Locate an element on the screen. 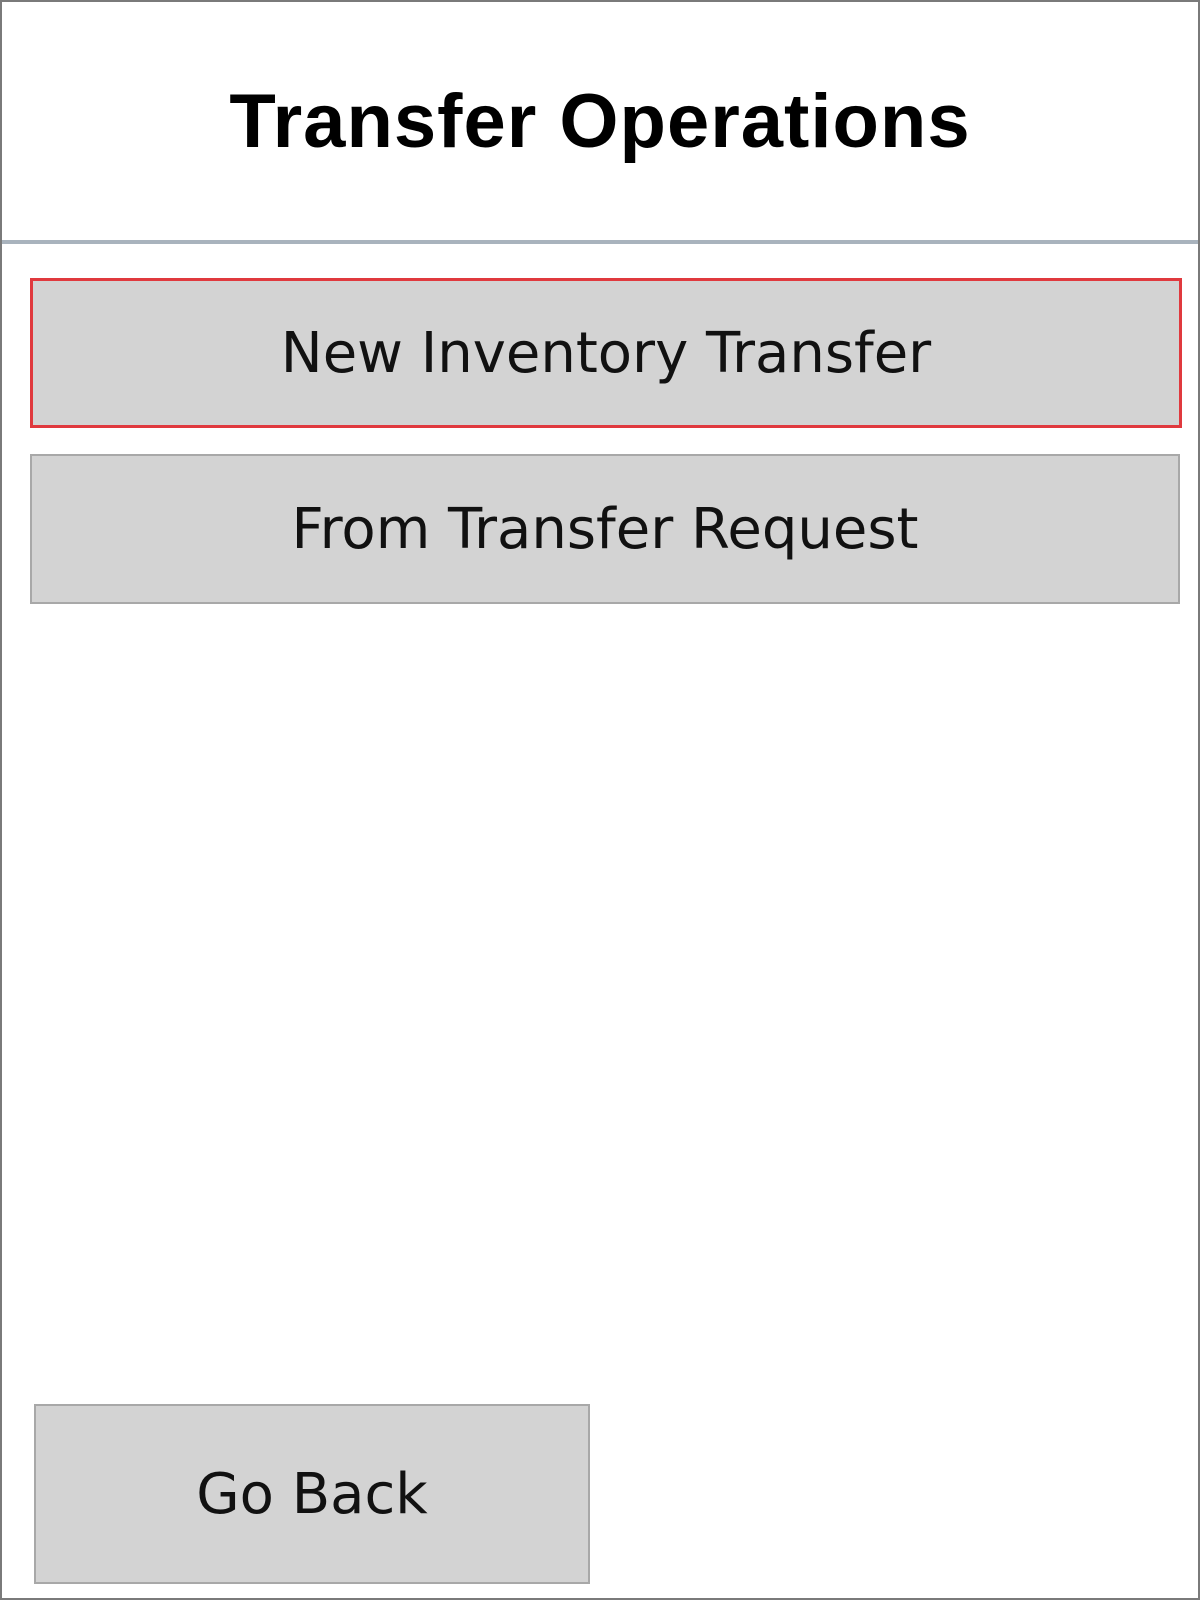 This screenshot has height=1600, width=1200. from-transfer-request-label: From Transfer Request is located at coordinates (605, 529).